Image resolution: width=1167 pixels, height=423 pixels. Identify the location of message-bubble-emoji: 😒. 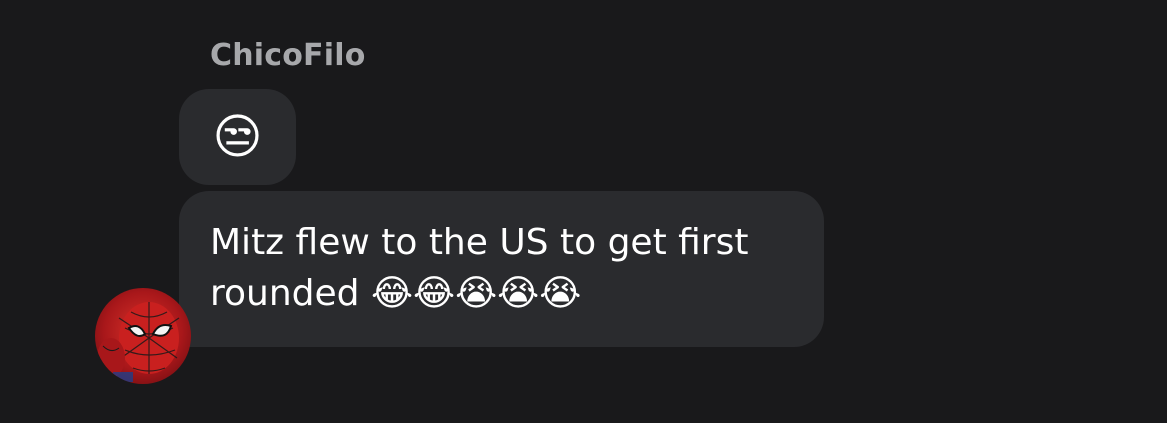
(237, 137).